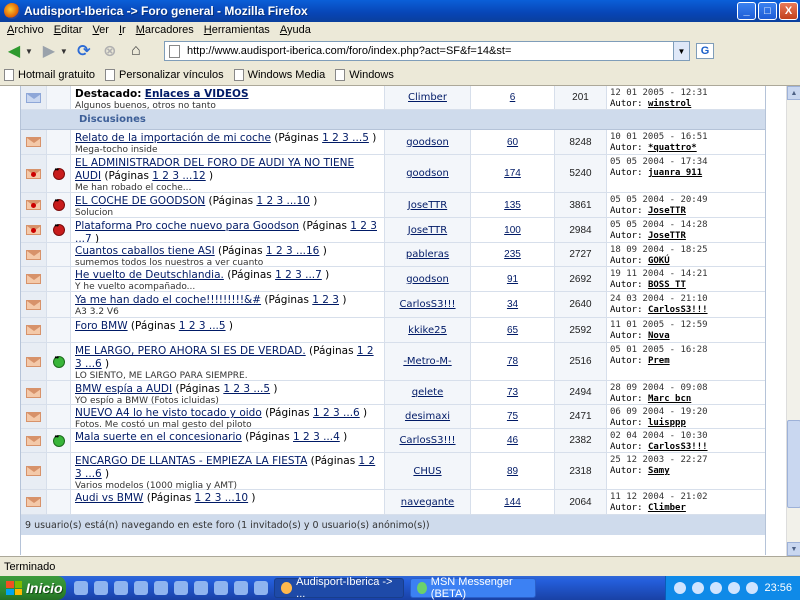 The image size is (800, 600). Describe the element at coordinates (746, 11) in the screenshot. I see `minimize-button: _` at that location.